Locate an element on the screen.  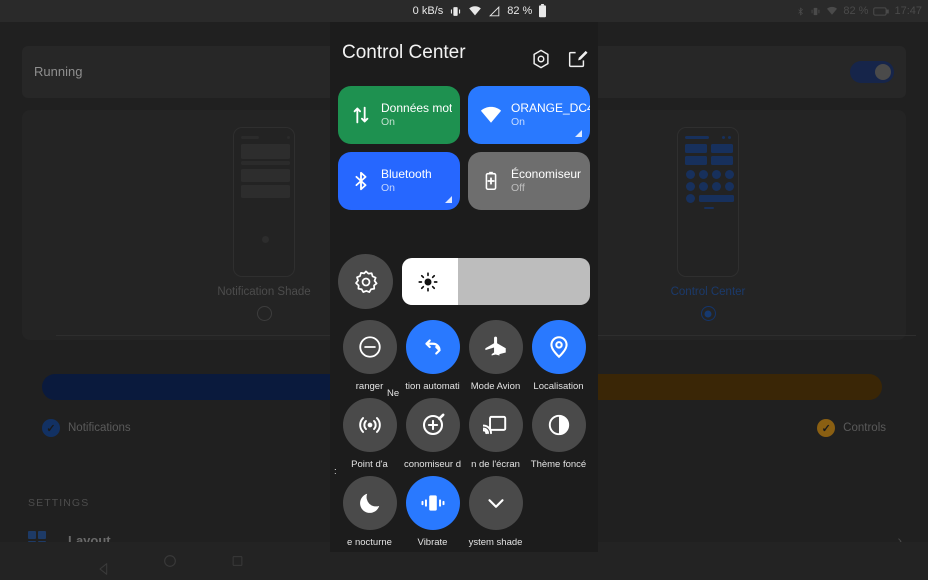
mode-title-control-center: Control Center is located at coordinates (708, 292).